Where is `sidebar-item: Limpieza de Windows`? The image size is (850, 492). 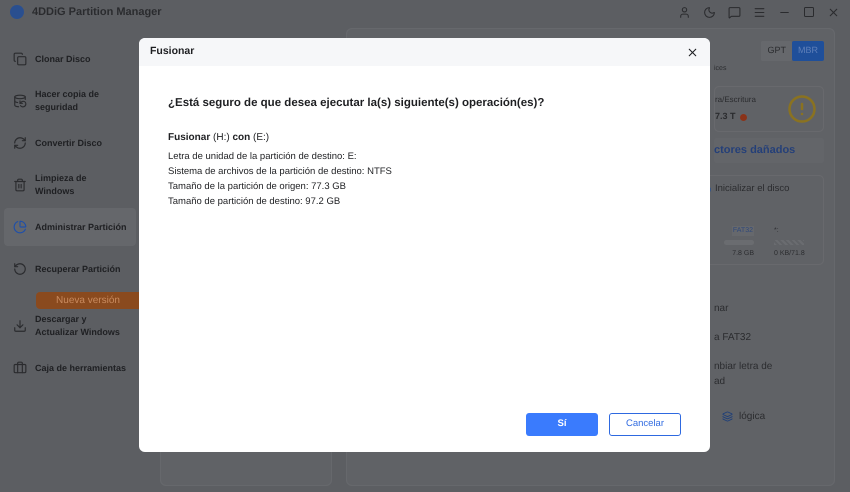
sidebar-item: Limpieza de Windows is located at coordinates (70, 185).